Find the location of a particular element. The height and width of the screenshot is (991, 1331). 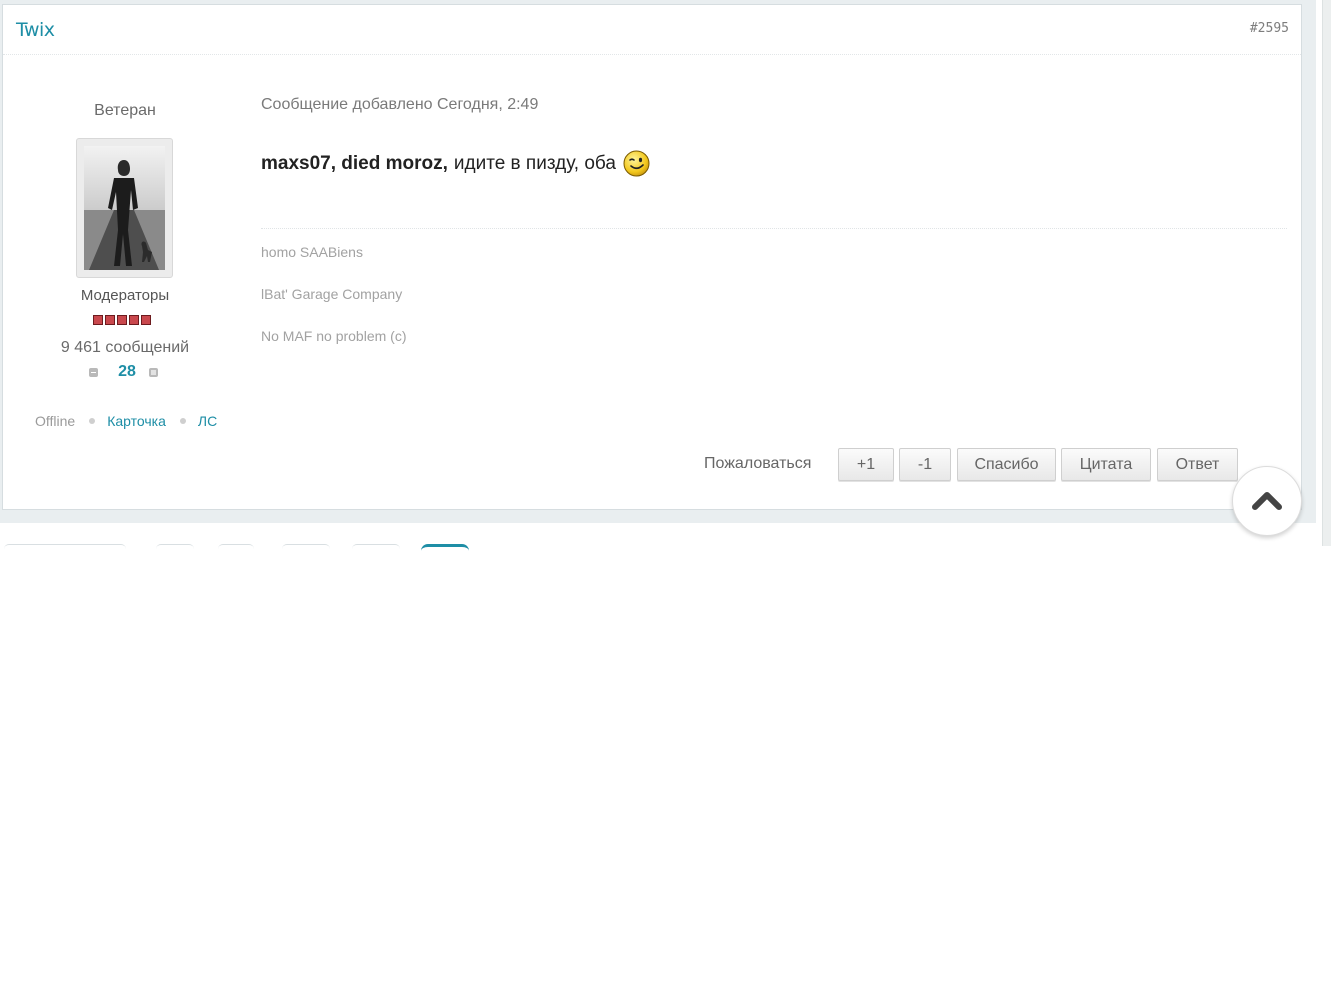

thanks-button: Спасибо is located at coordinates (1006, 464).